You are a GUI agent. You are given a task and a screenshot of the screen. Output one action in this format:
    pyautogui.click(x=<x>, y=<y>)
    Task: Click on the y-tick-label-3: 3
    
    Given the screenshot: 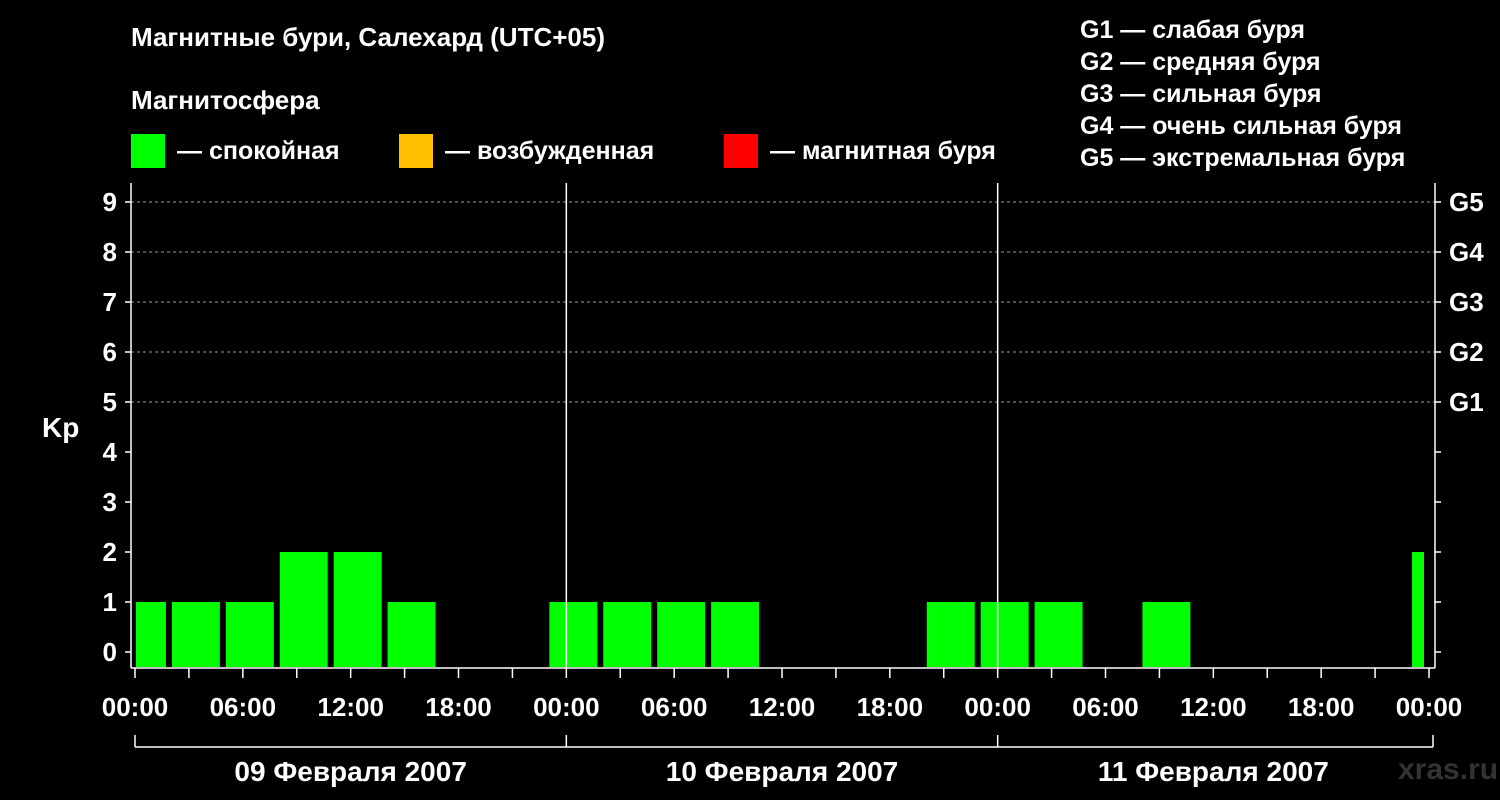 What is the action you would take?
    pyautogui.click(x=110, y=502)
    